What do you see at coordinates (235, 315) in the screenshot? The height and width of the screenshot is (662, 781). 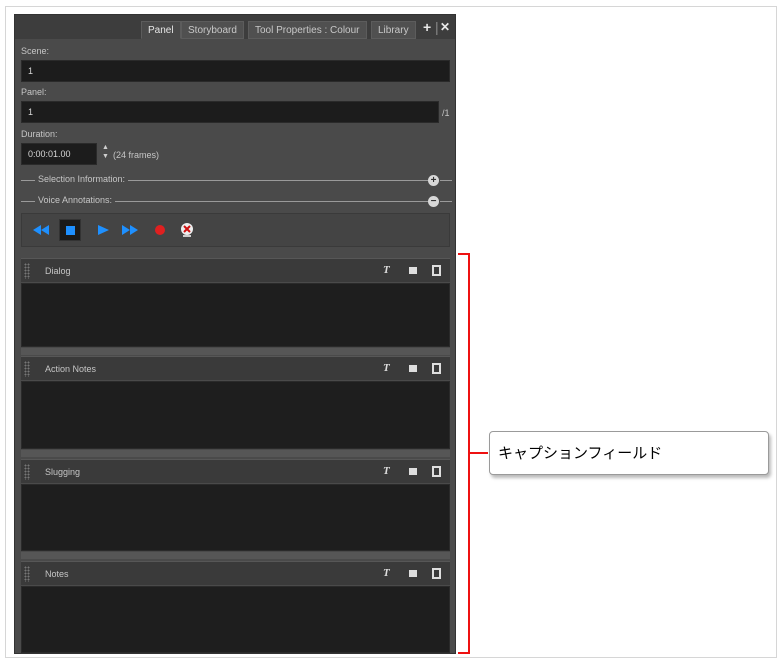 I see `caption-text-dialog` at bounding box center [235, 315].